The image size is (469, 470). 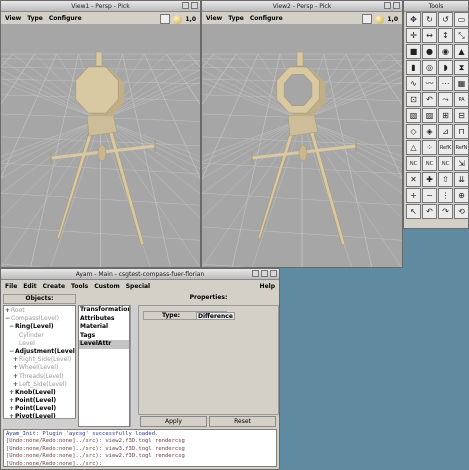 I want to click on knot-alt-icon: ✚, so click(x=429, y=179).